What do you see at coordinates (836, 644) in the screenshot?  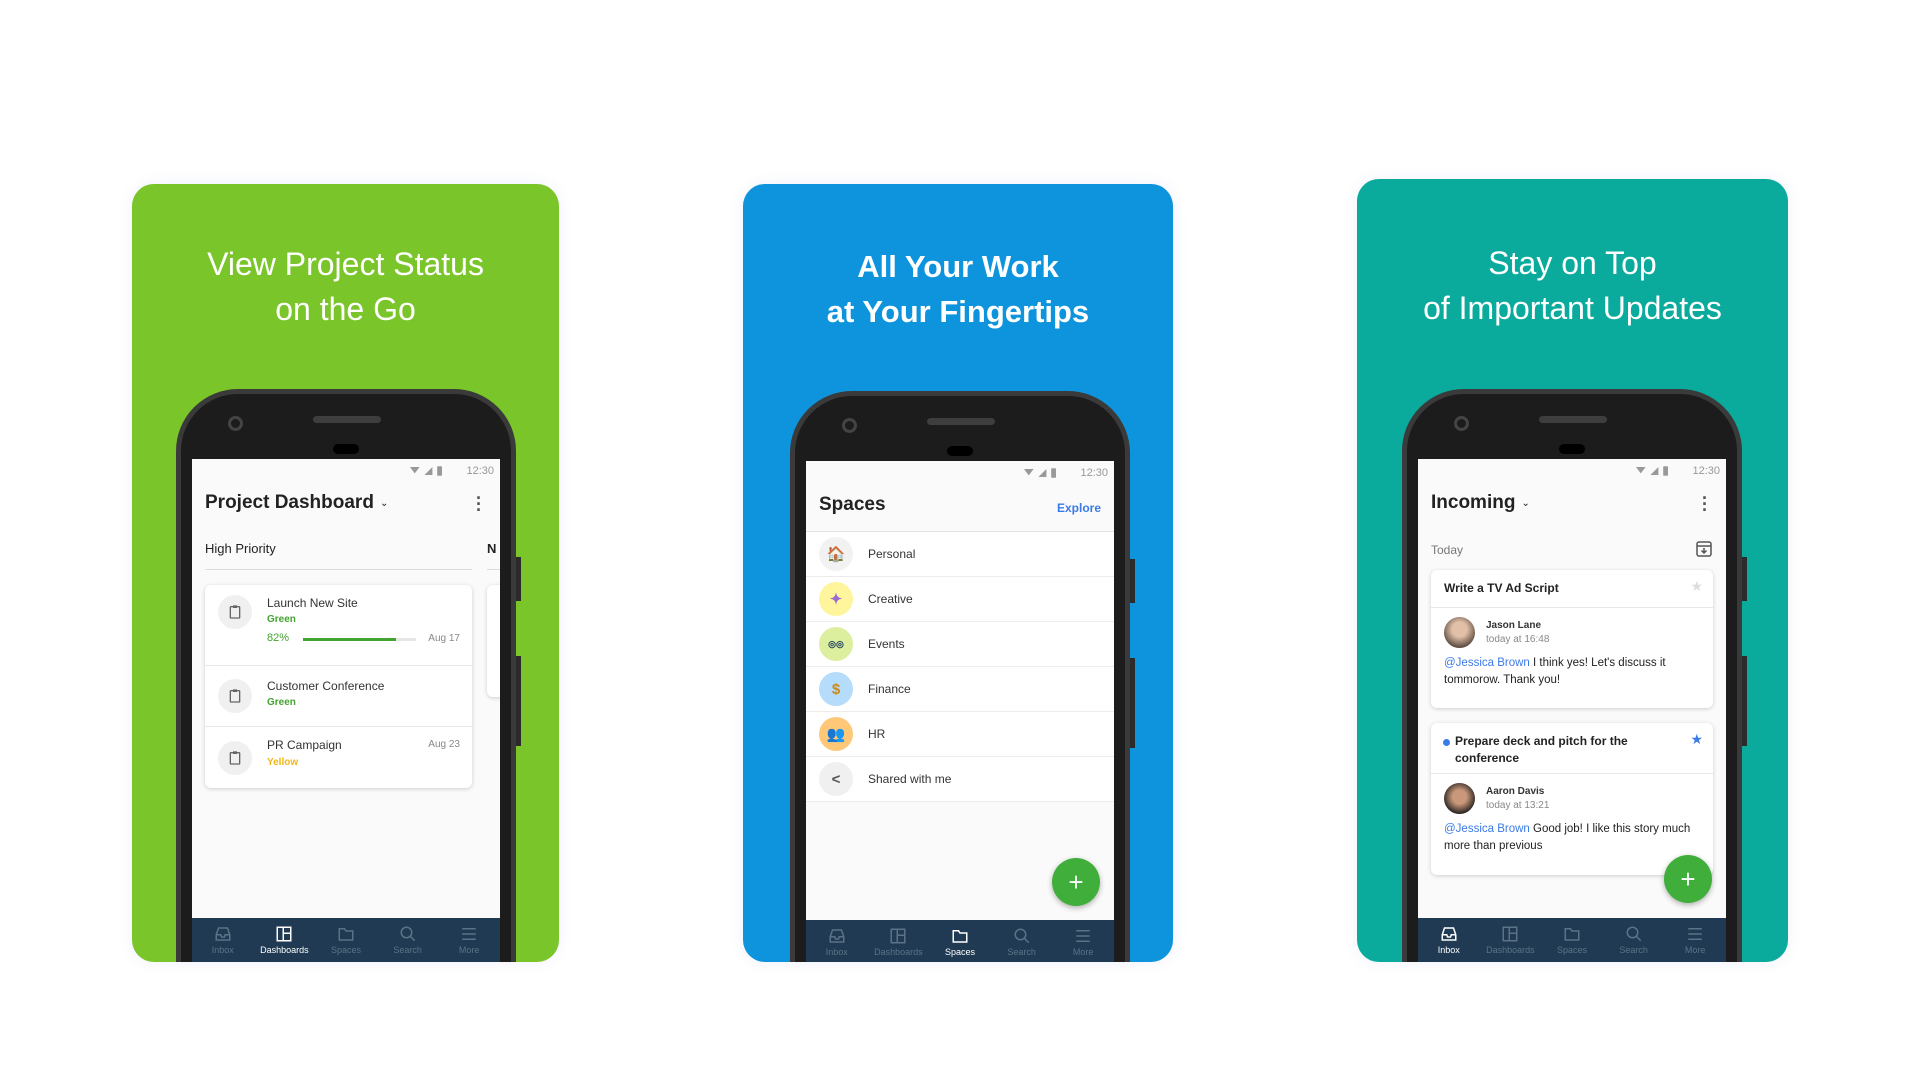 I see `glasses-icon: ◎◎` at bounding box center [836, 644].